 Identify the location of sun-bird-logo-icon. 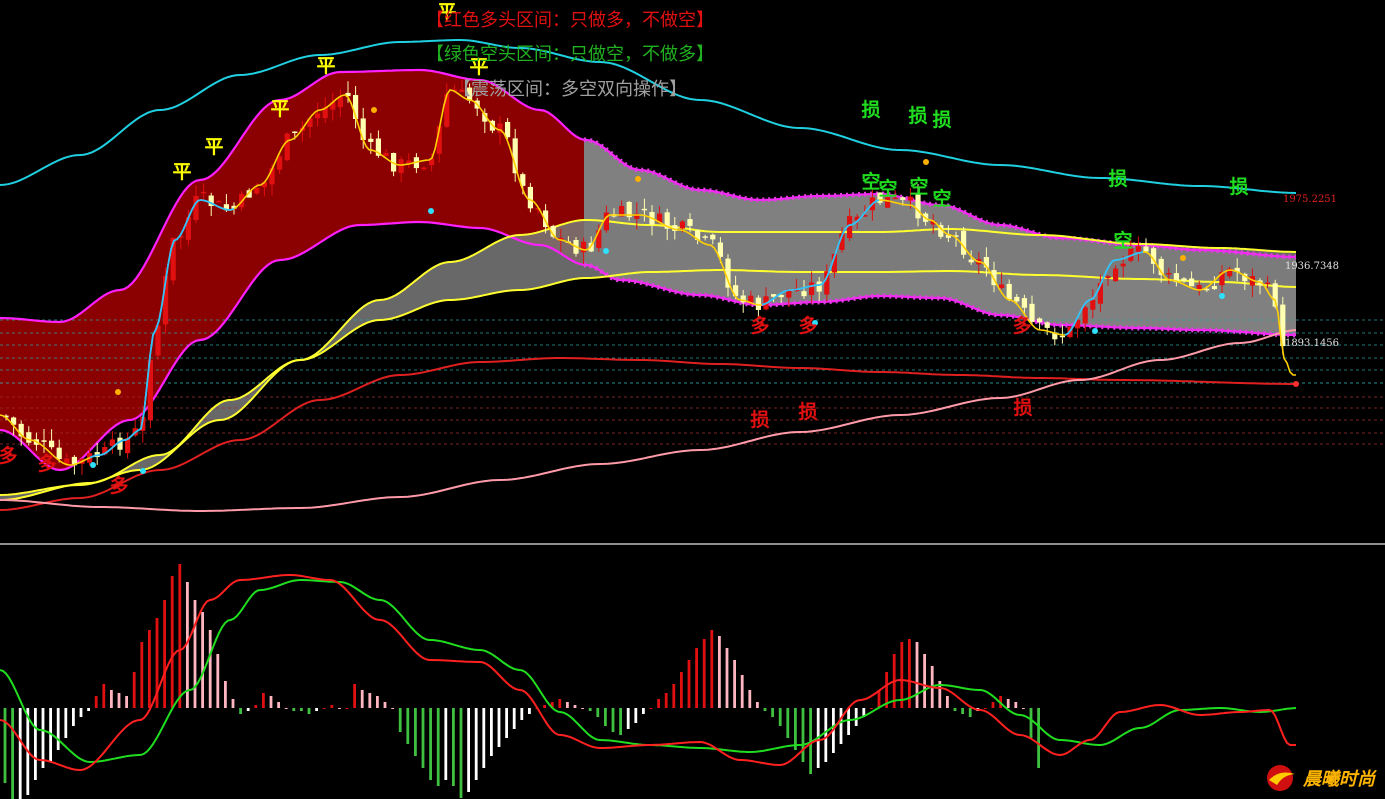
(1281, 778).